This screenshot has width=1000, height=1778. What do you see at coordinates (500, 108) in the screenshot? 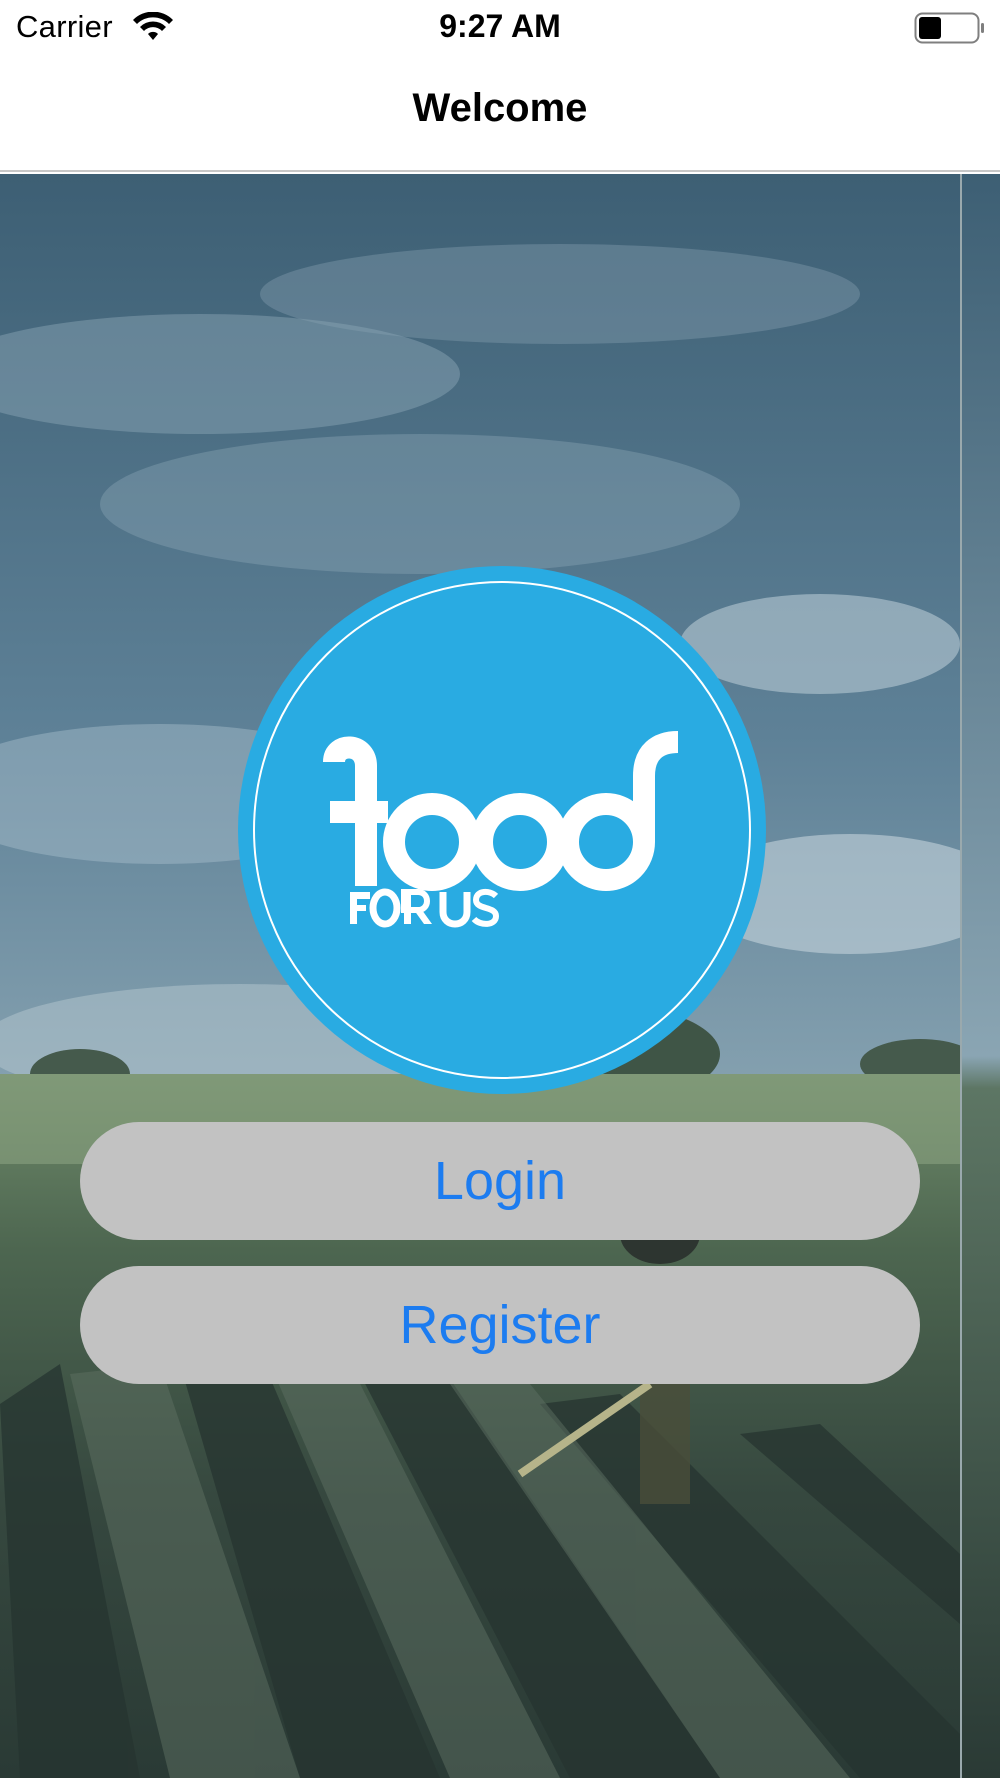
I see `page-title: Welcome` at bounding box center [500, 108].